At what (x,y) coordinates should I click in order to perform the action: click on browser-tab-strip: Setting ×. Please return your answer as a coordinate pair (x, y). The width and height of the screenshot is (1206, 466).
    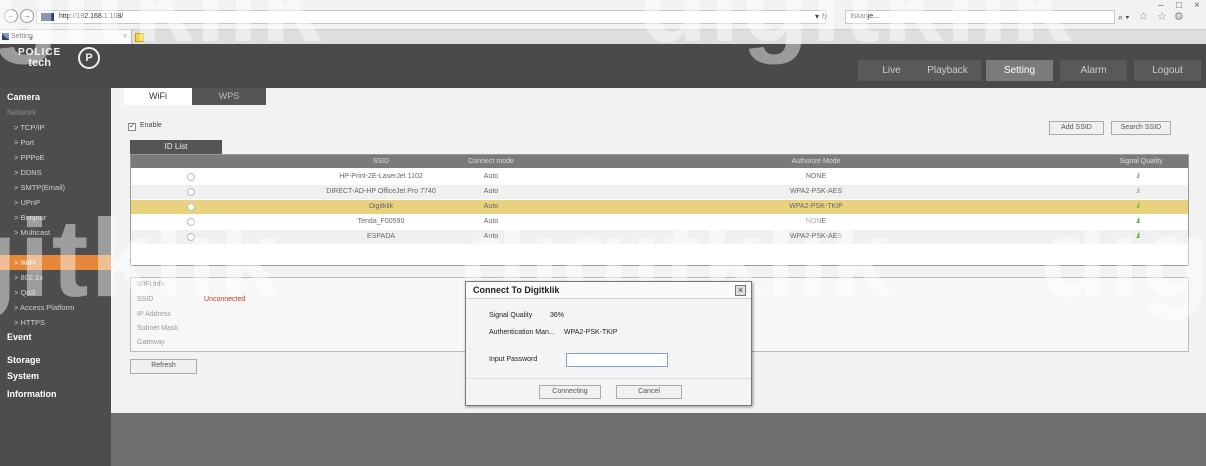
    Looking at the image, I should click on (603, 37).